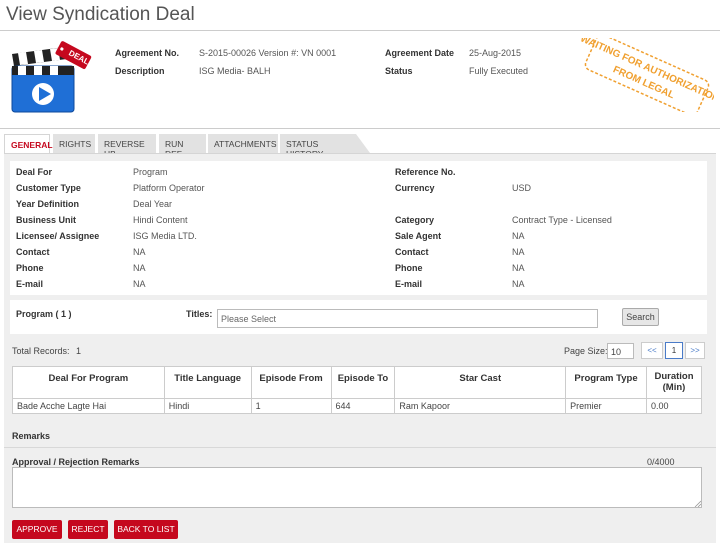  Describe the element at coordinates (318, 146) in the screenshot. I see `tab-status-history: STATUS HISTORY` at that location.